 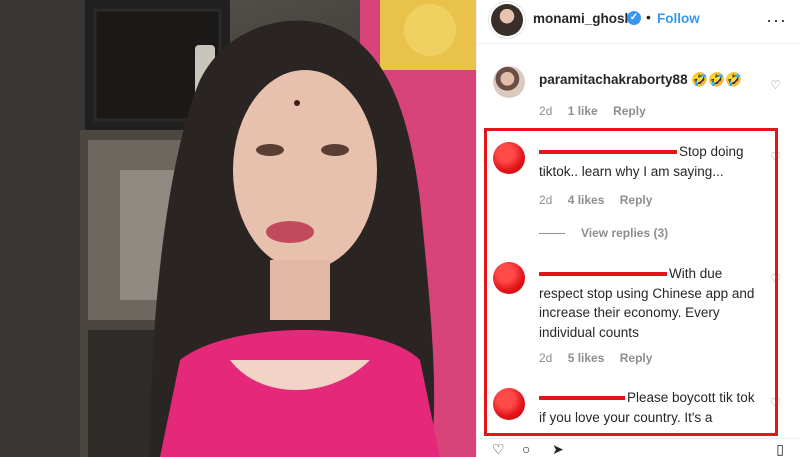 I want to click on comment-body: paramitachakraborty88 🤣🤣🤣, so click(x=649, y=80).